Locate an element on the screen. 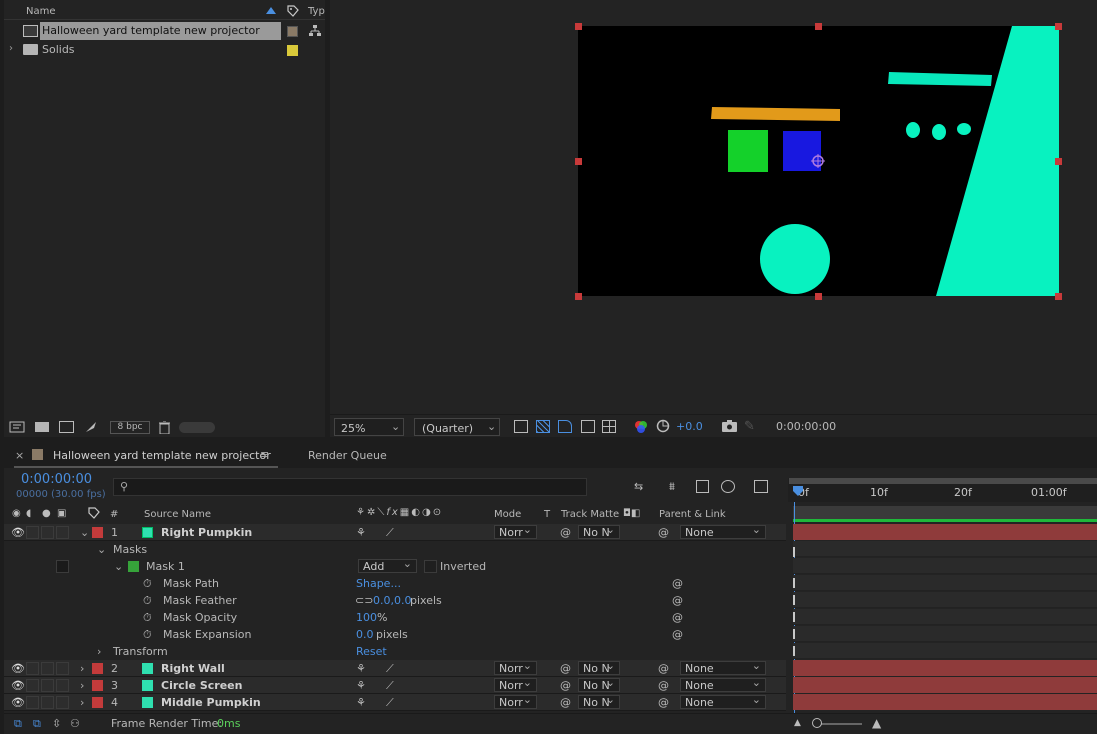 The width and height of the screenshot is (1097, 734). layer-label-color is located at coordinates (97, 702).